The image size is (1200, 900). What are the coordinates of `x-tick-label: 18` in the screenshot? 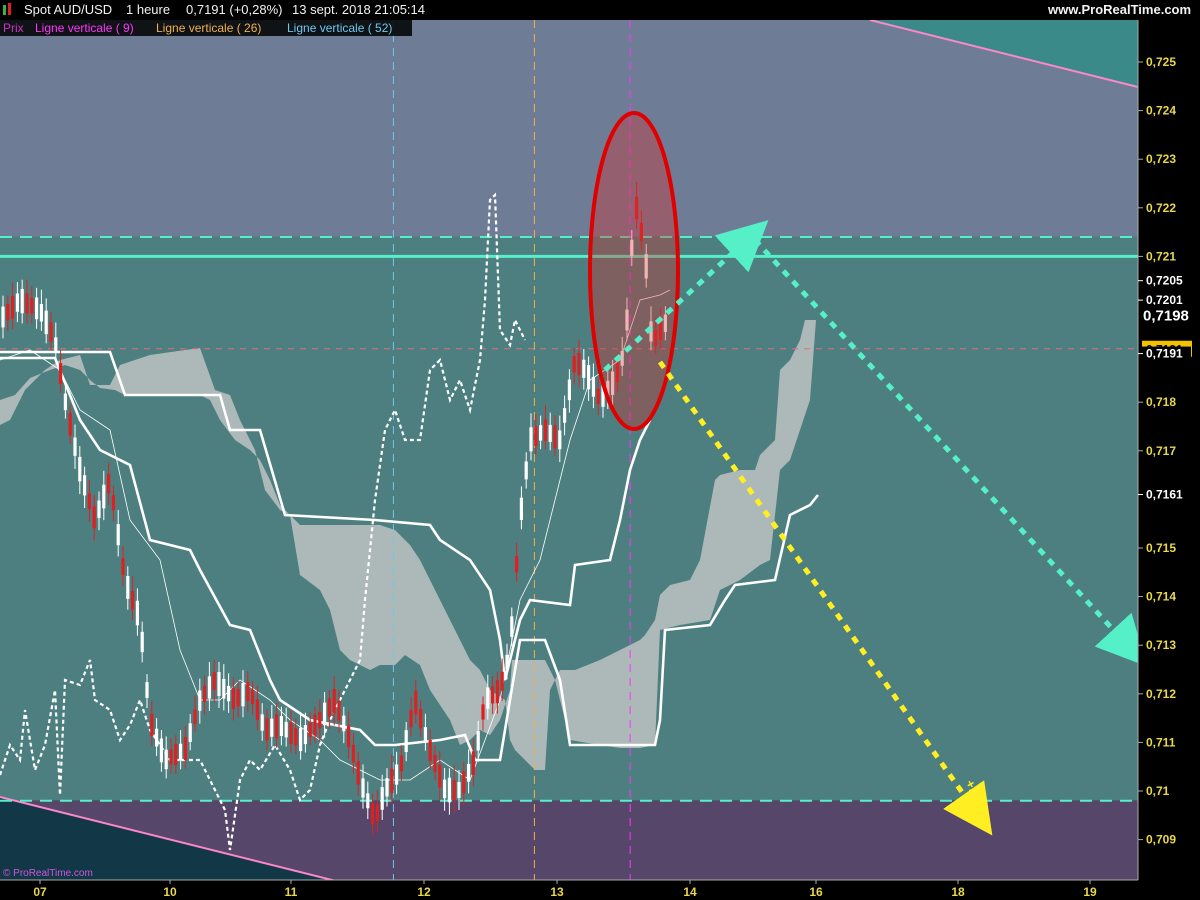 It's located at (958, 892).